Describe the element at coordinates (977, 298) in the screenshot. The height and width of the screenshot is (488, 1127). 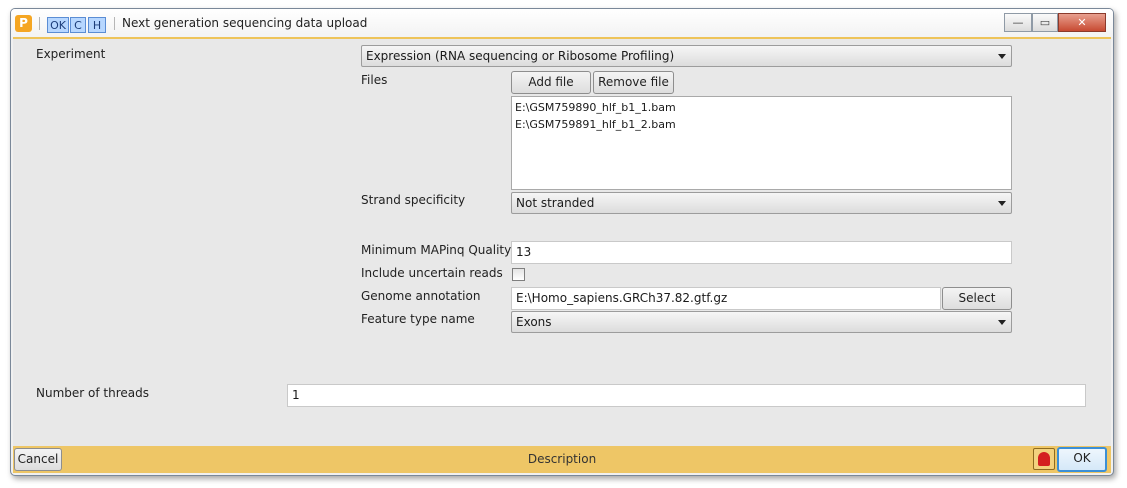
I see `select-button: Select` at that location.